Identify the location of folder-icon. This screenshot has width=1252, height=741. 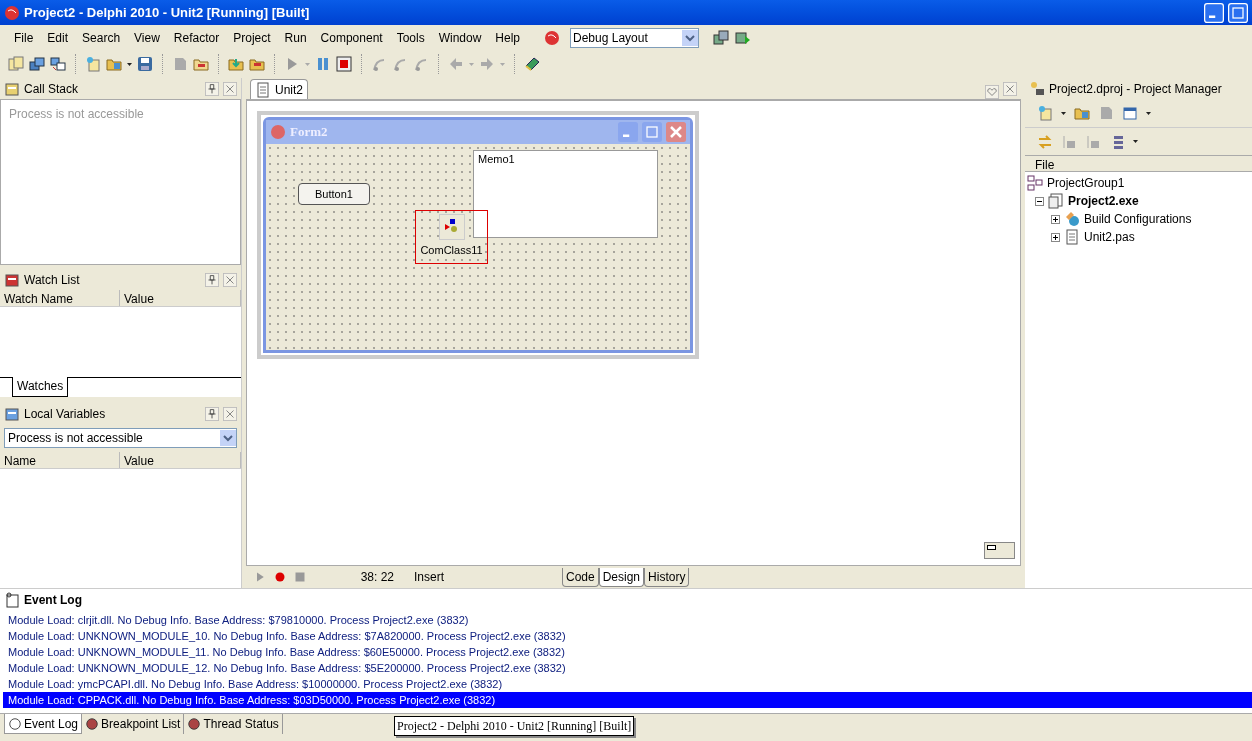
(201, 64).